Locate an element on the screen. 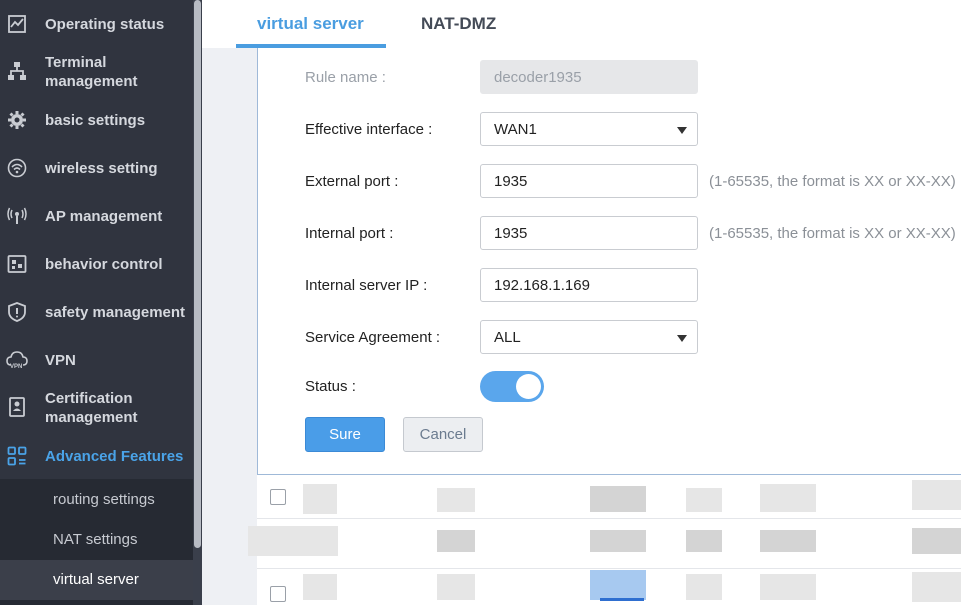 The width and height of the screenshot is (961, 605). sidebar-item-label: Terminal management is located at coordinates (91, 72).